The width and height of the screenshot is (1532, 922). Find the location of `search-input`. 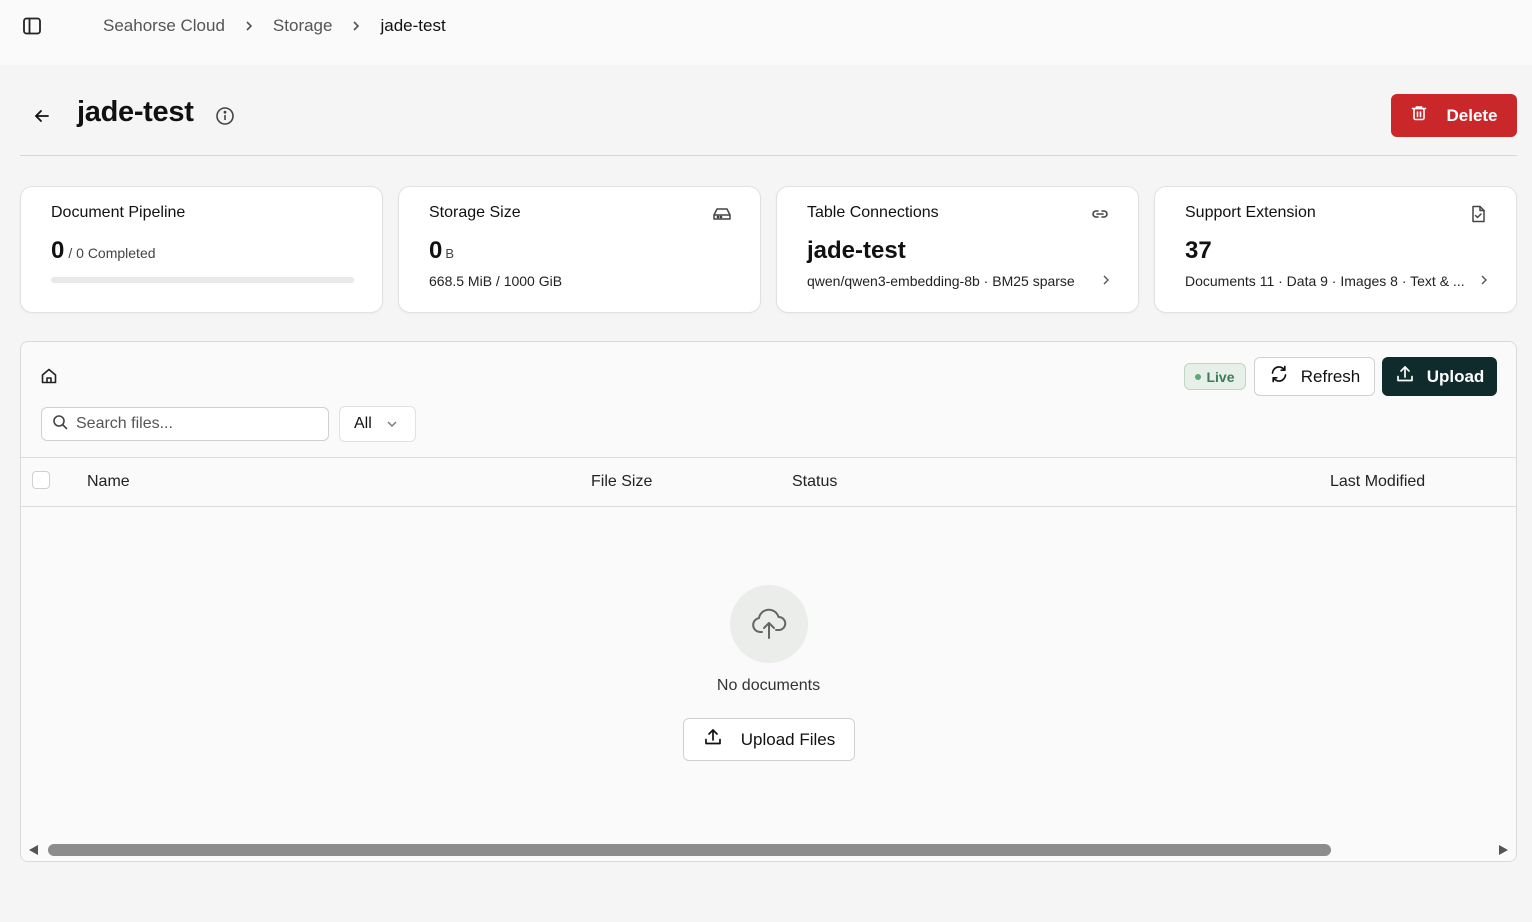

search-input is located at coordinates (196, 424).